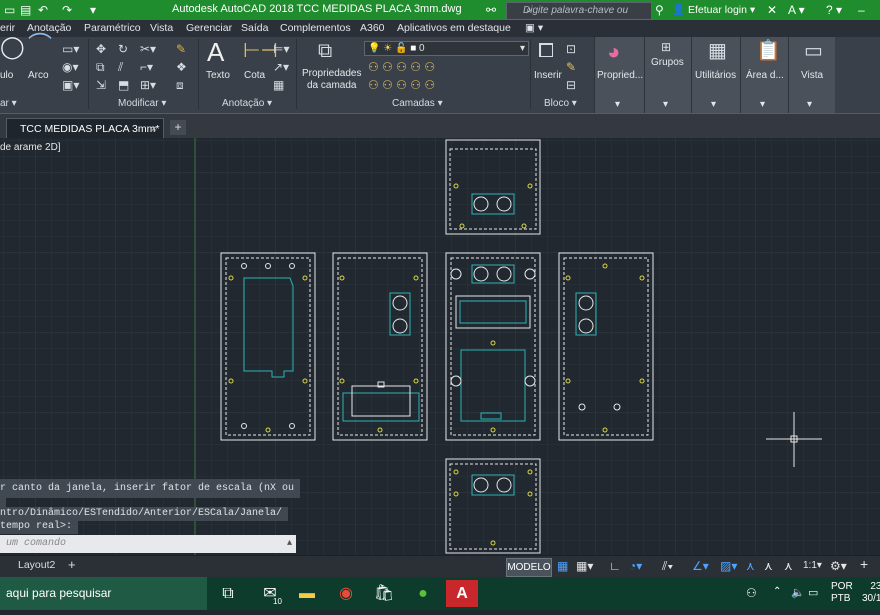 This screenshot has width=880, height=615. I want to click on people-icon: ⚇, so click(751, 593).